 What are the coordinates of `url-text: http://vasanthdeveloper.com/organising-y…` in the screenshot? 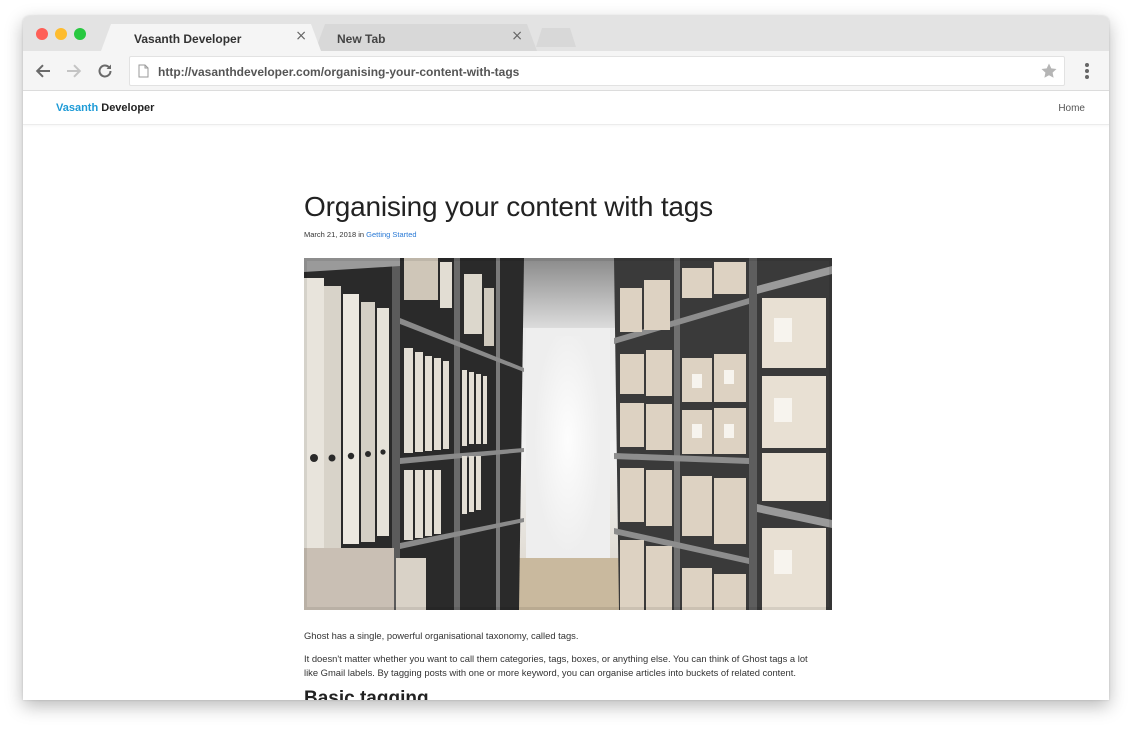 It's located at (338, 72).